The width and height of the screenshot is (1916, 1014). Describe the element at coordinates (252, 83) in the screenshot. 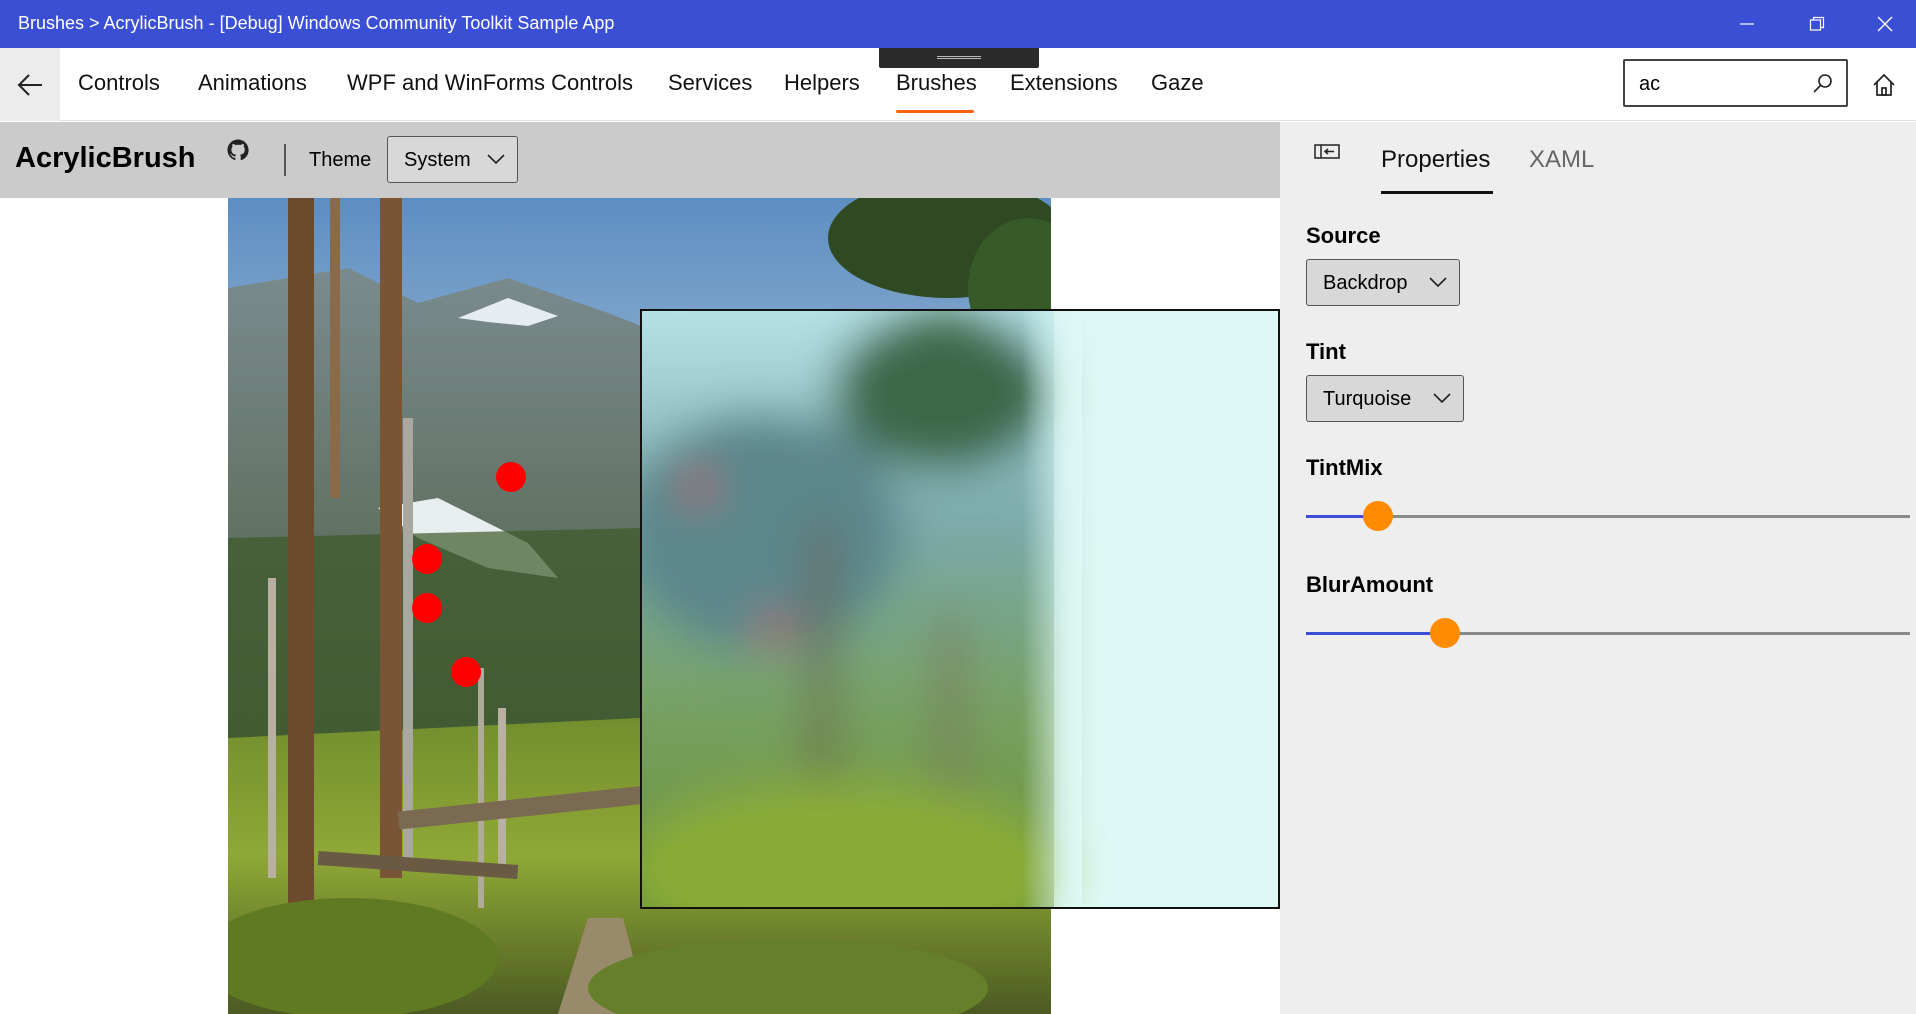

I see `nav-item-animations: Animations` at that location.